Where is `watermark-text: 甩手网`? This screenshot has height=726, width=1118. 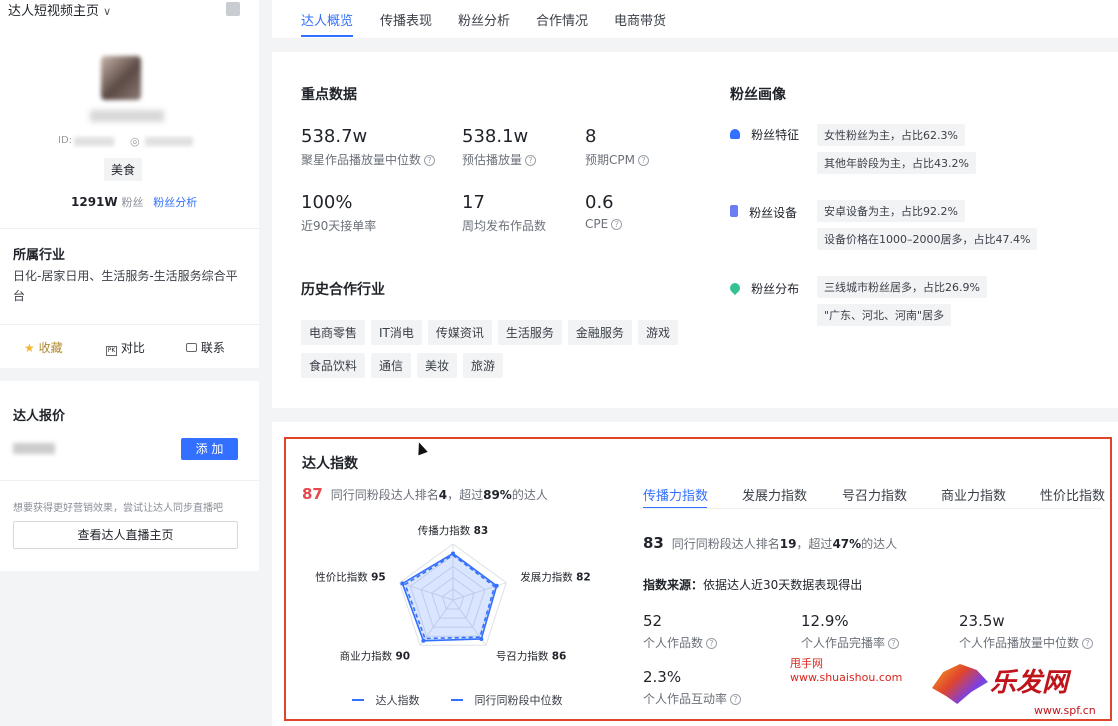 watermark-text: 甩手网 is located at coordinates (806, 663).